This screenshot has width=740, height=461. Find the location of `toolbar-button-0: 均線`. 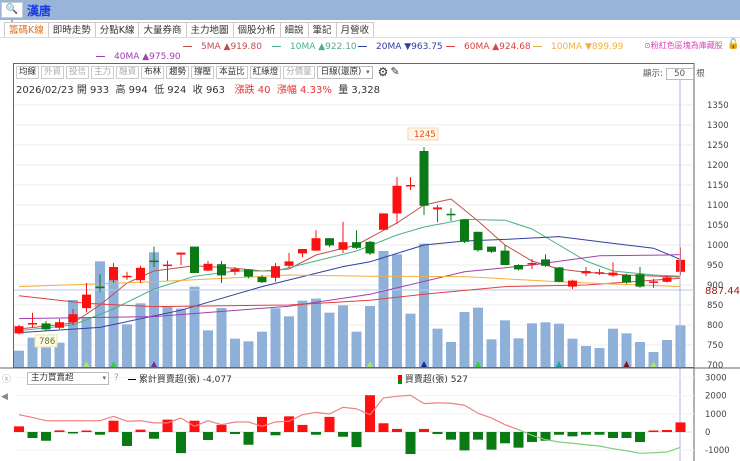

toolbar-button-0: 均線 is located at coordinates (28, 72).